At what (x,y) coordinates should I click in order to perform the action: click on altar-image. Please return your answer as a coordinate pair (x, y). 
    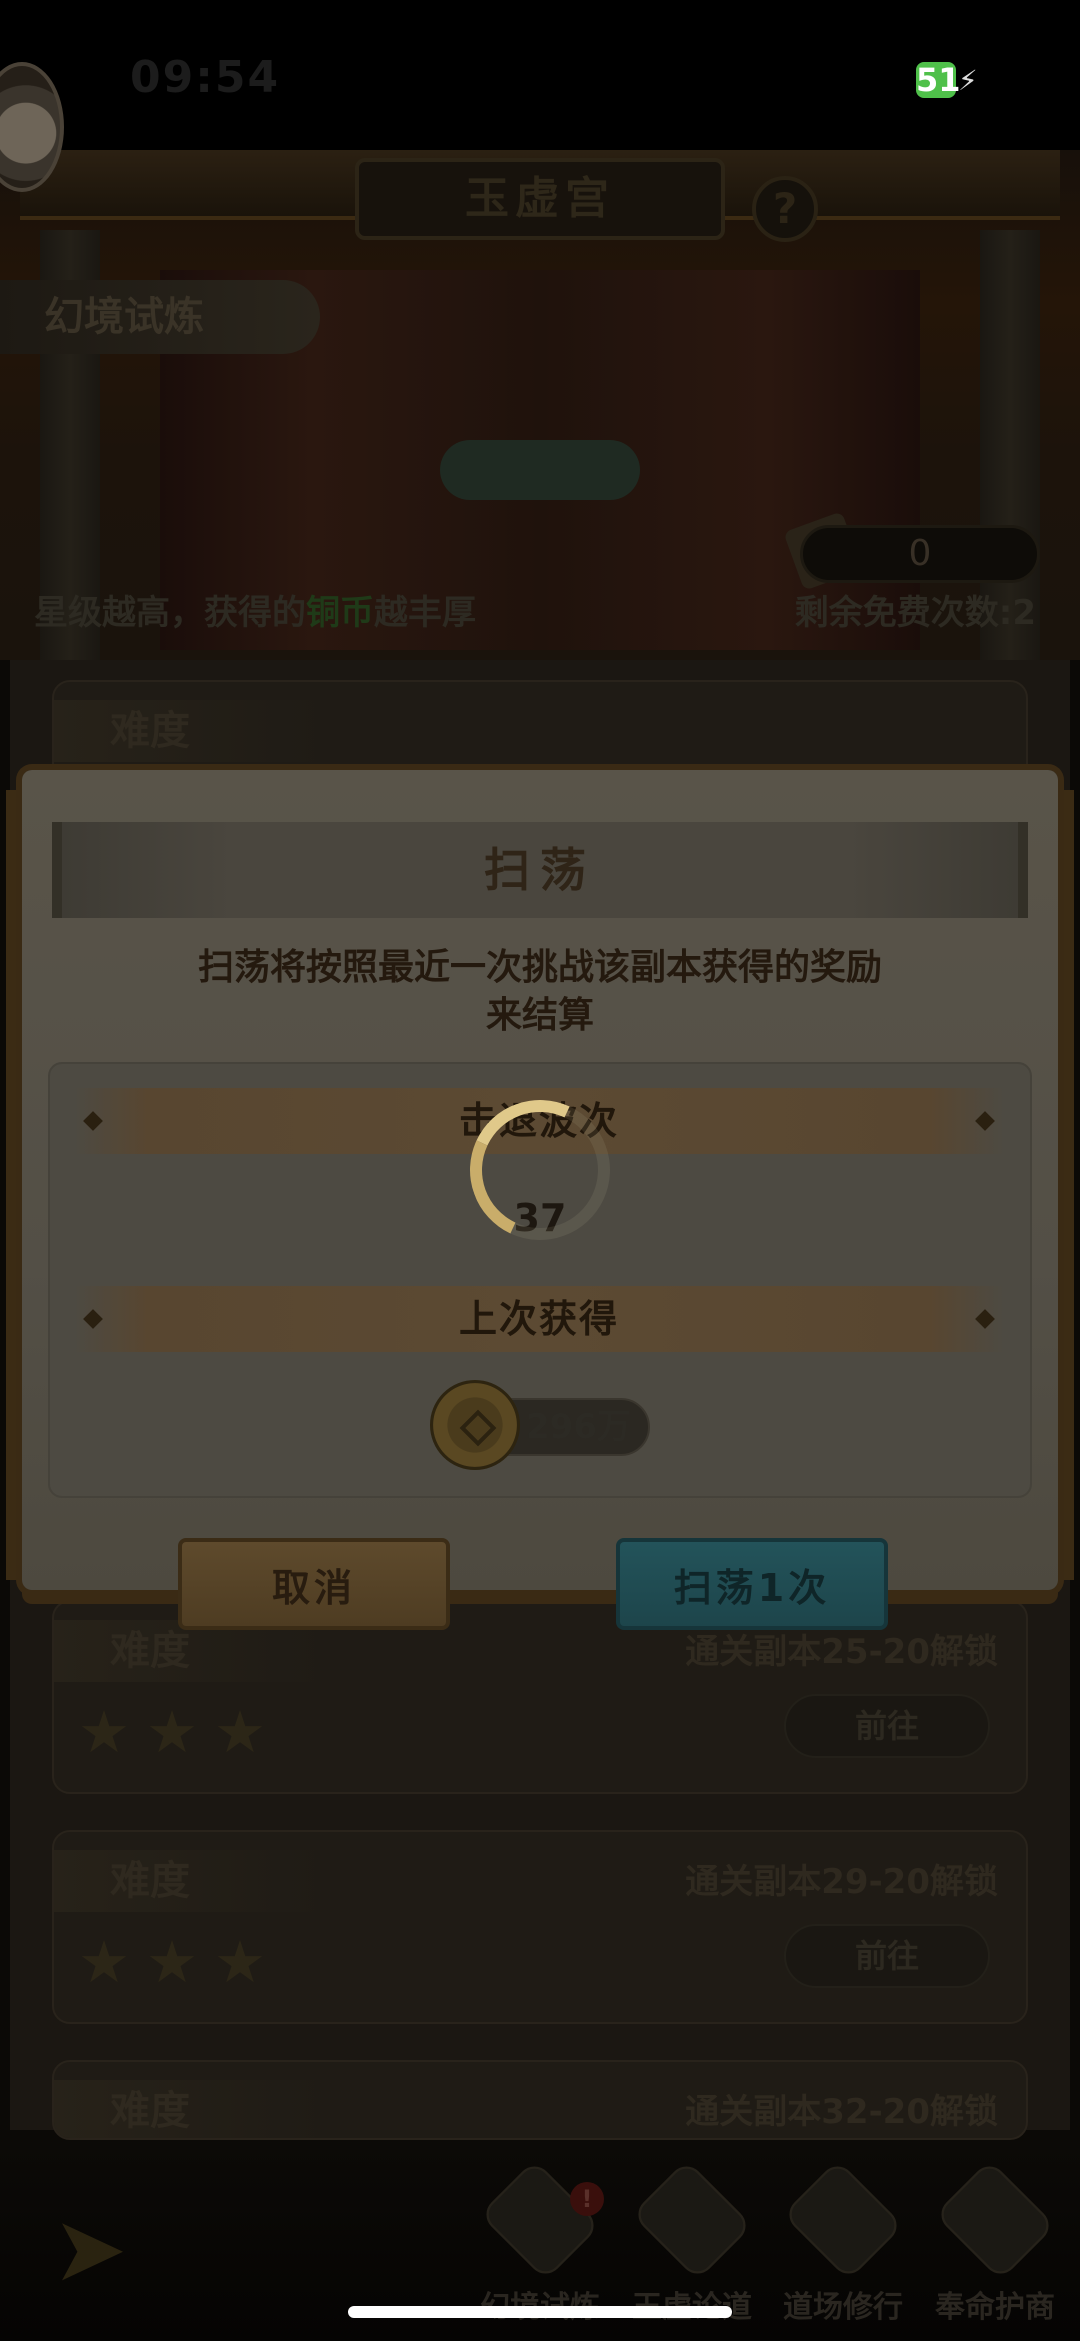
    Looking at the image, I should click on (540, 470).